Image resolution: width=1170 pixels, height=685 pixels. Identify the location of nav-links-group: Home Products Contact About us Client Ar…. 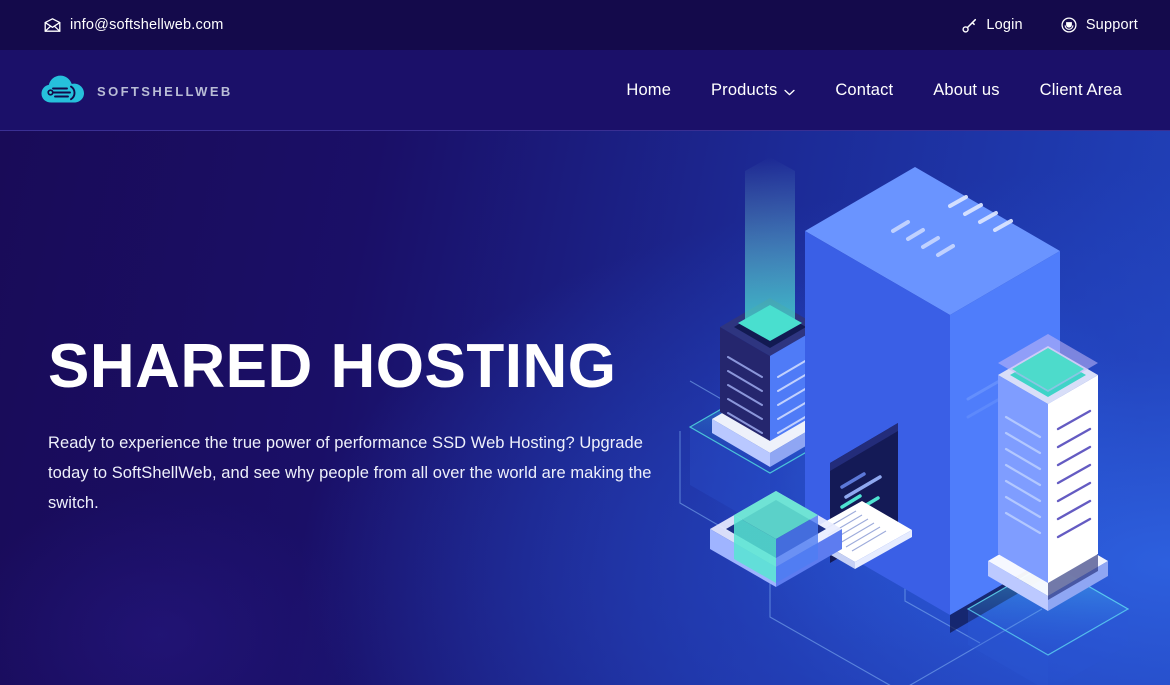
(874, 90).